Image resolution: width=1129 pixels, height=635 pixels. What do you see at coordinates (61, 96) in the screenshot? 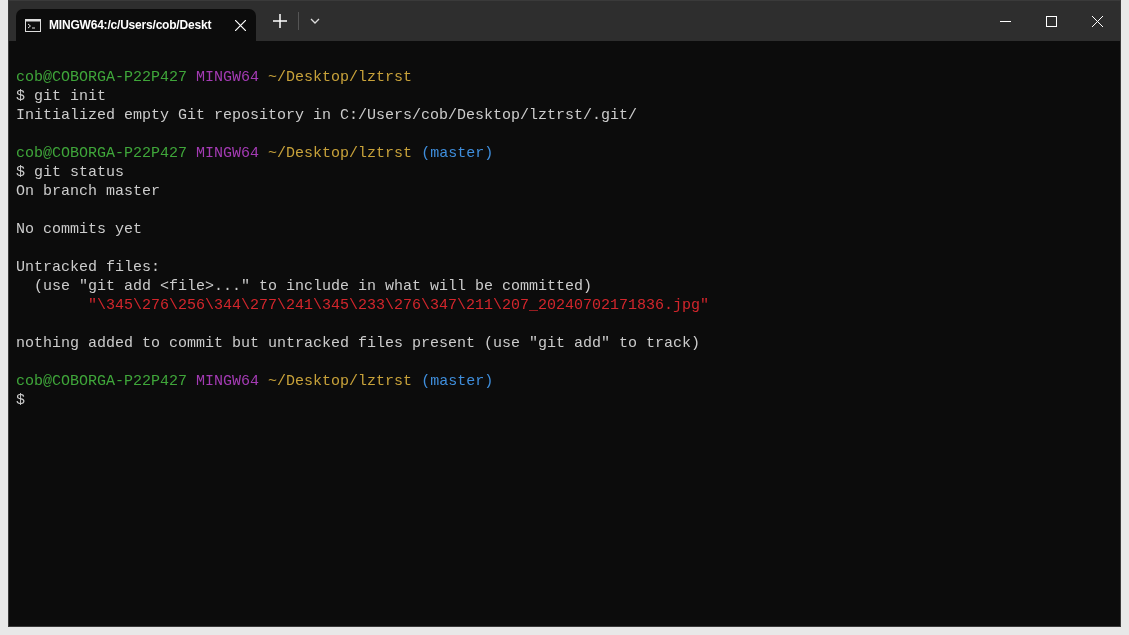
I see `terminal-text: $ git init` at bounding box center [61, 96].